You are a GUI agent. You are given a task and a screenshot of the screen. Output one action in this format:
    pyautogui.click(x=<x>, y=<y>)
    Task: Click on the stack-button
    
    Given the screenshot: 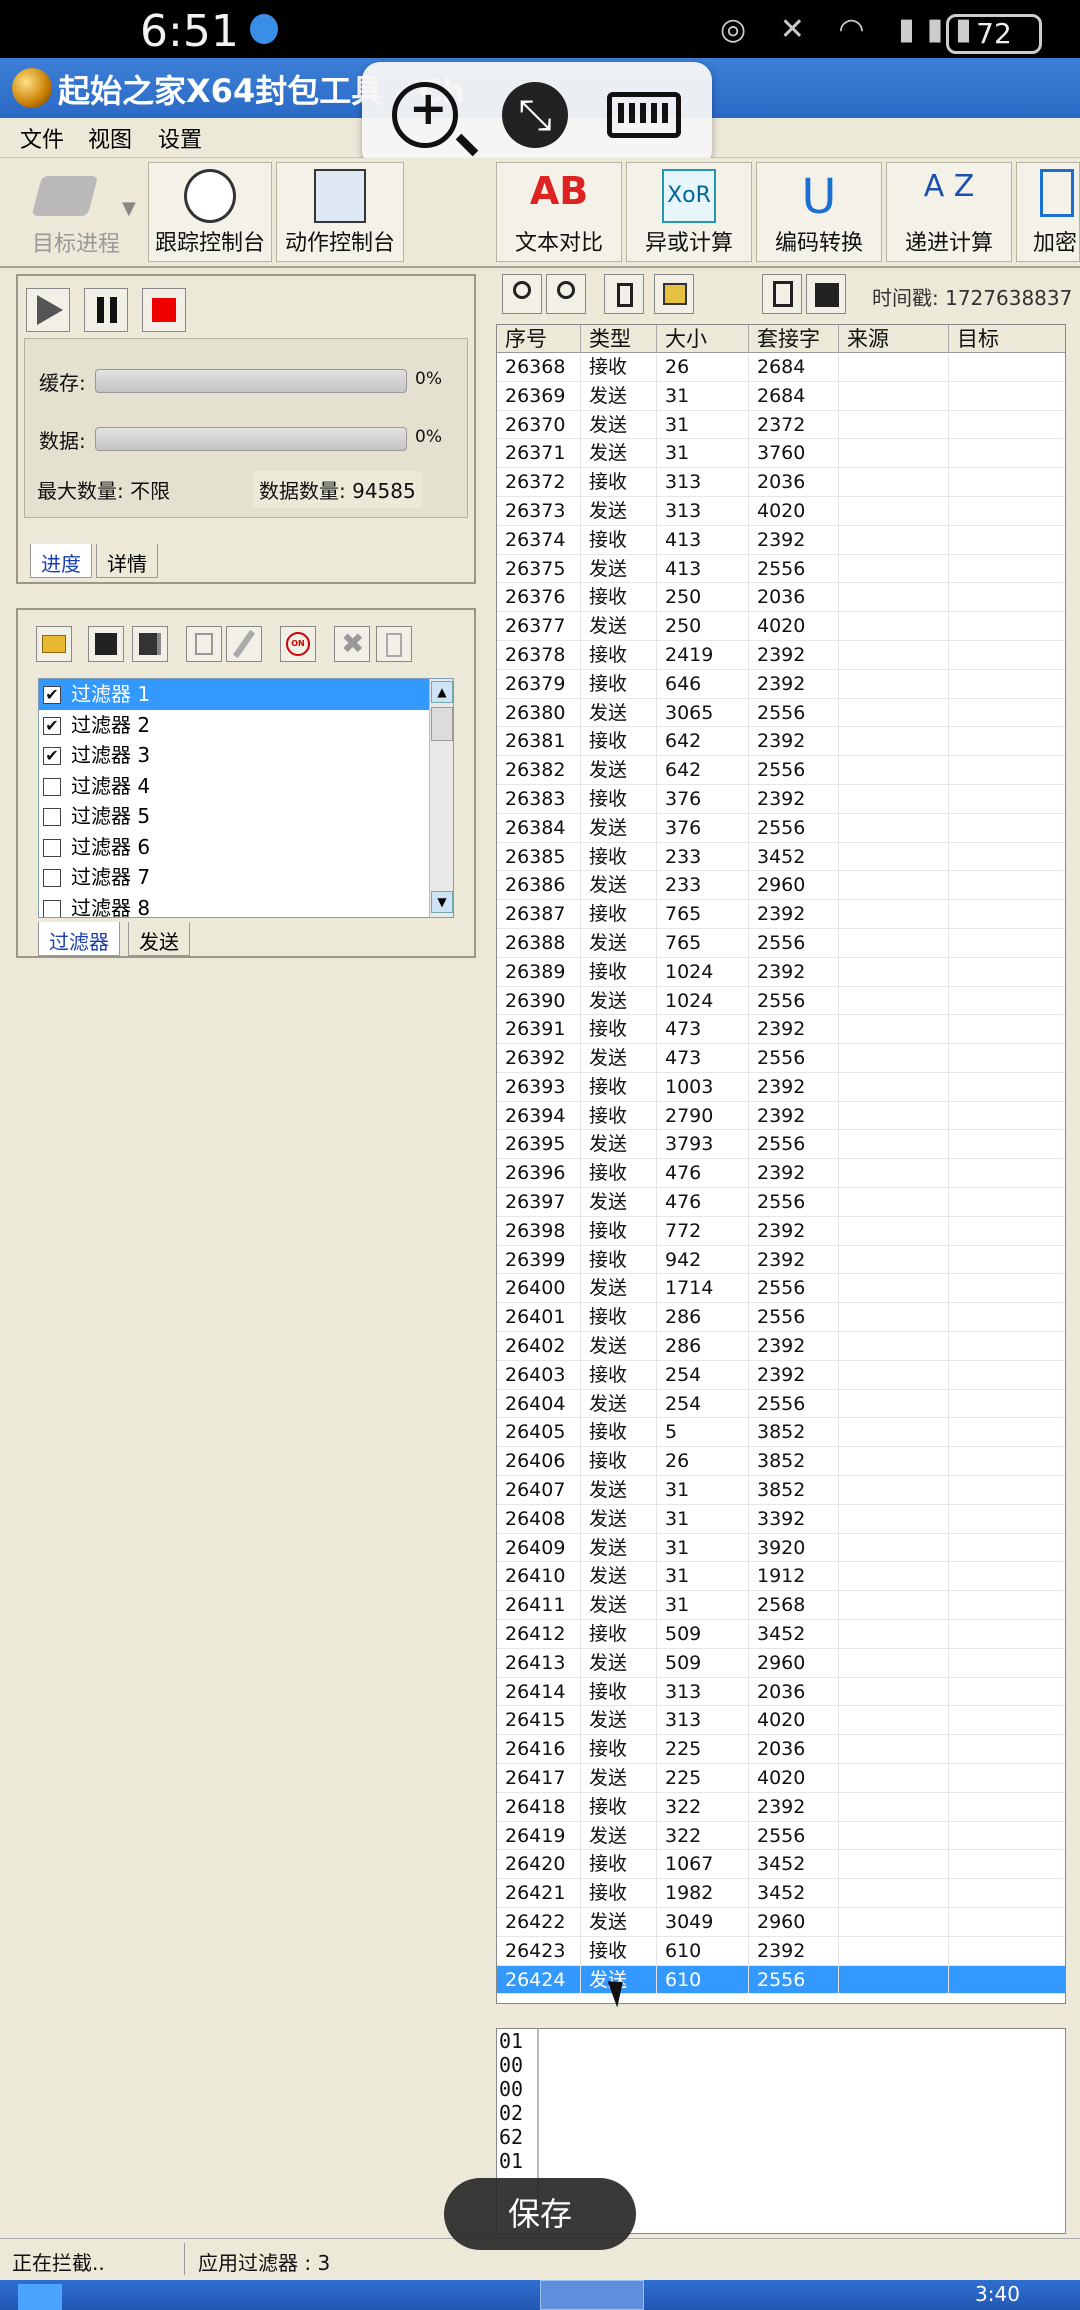 What is the action you would take?
    pyautogui.click(x=674, y=294)
    